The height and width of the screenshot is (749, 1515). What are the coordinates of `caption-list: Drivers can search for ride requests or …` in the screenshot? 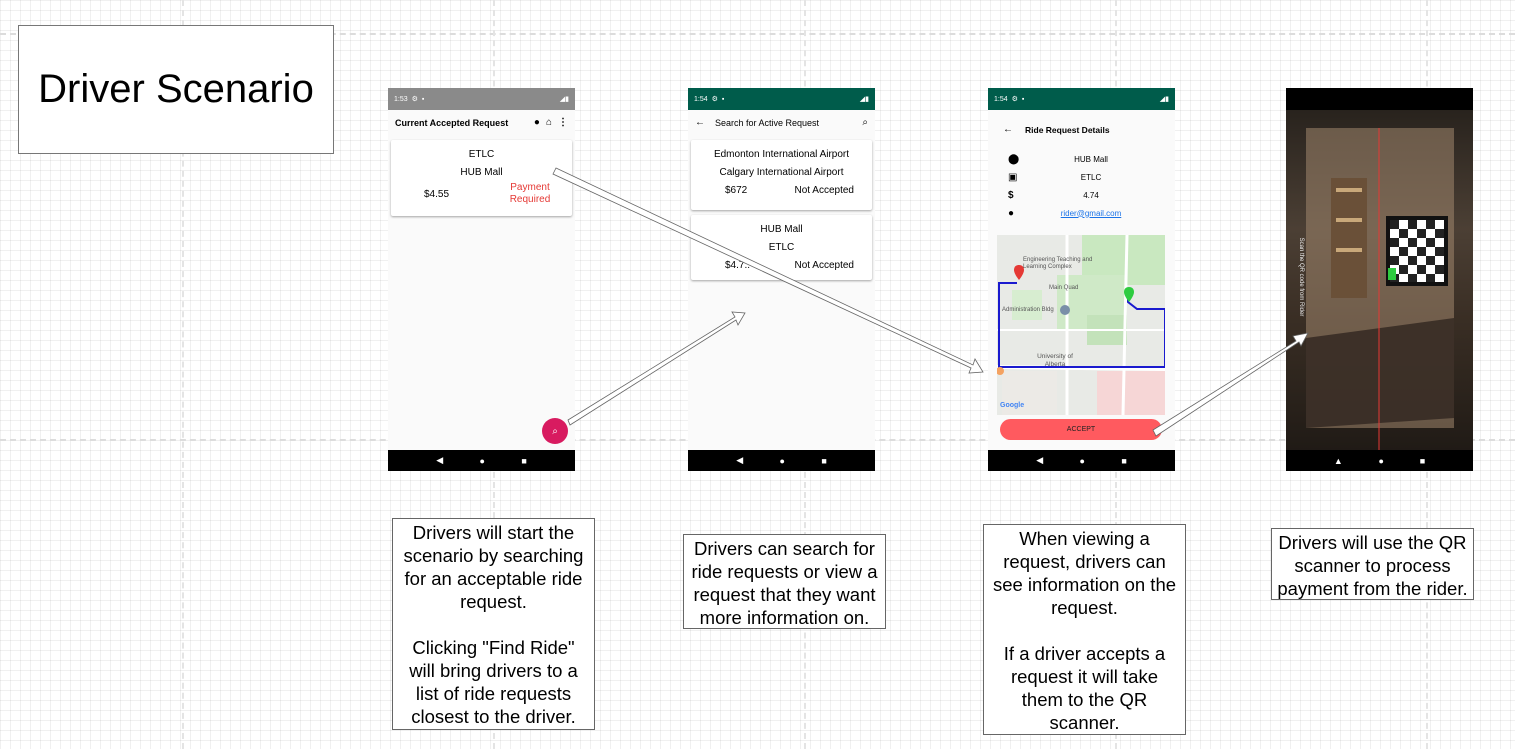 It's located at (784, 581).